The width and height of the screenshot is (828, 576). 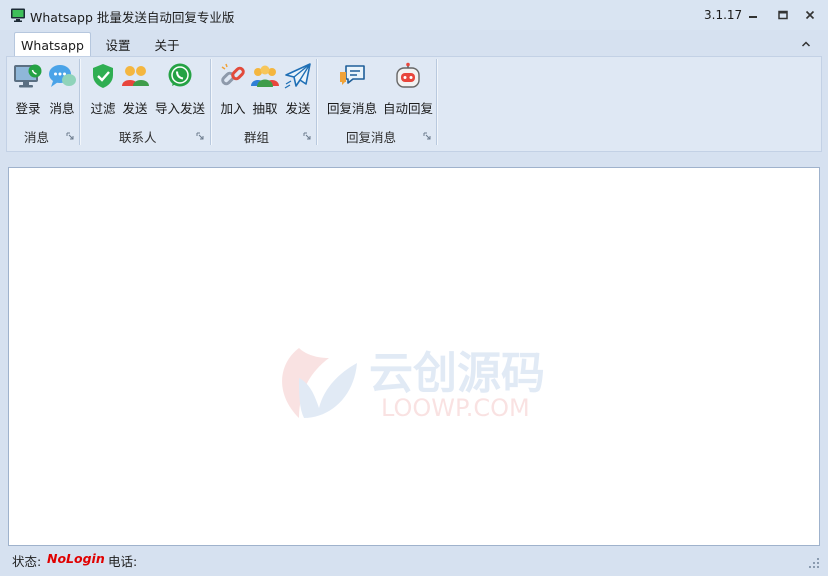 I want to click on contacts-icon, so click(x=135, y=76).